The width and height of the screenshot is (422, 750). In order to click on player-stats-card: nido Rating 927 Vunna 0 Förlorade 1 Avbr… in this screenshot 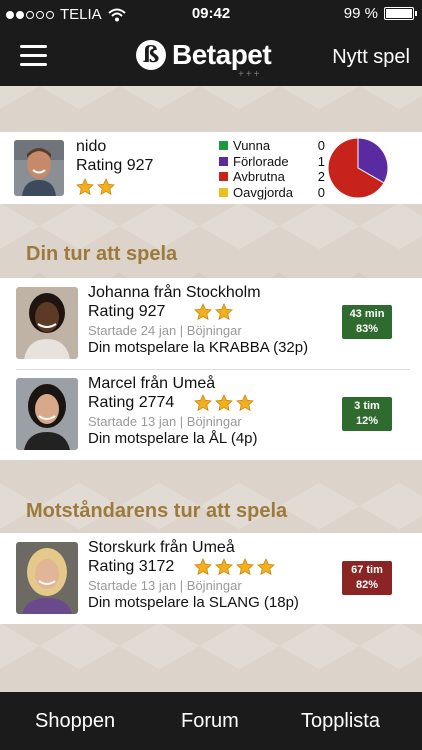, I will do `click(211, 168)`.